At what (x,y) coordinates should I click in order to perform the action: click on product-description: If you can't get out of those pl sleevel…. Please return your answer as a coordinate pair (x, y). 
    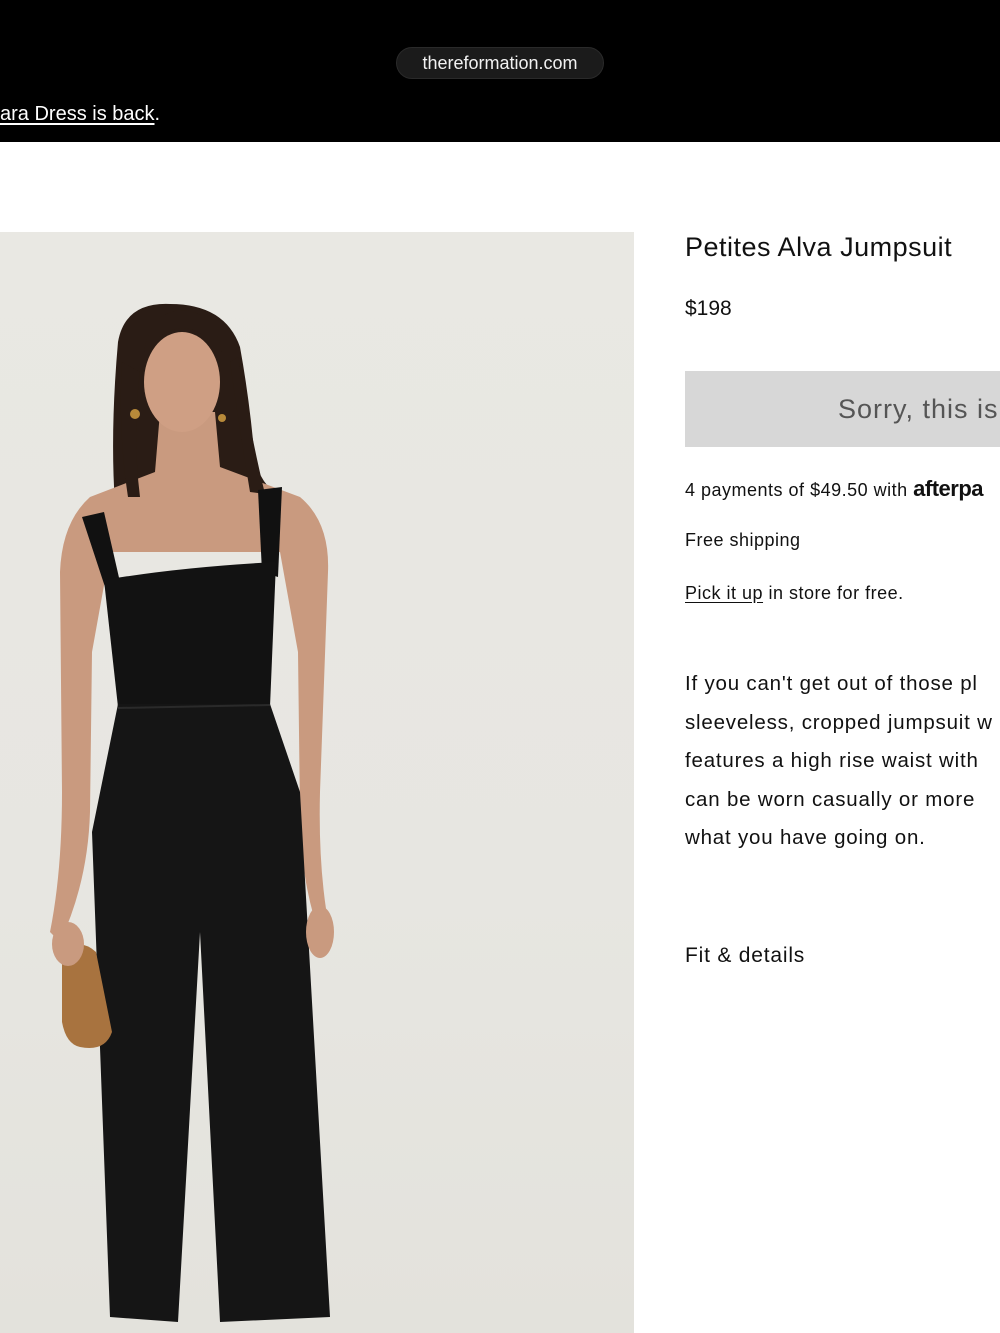
    Looking at the image, I should click on (842, 761).